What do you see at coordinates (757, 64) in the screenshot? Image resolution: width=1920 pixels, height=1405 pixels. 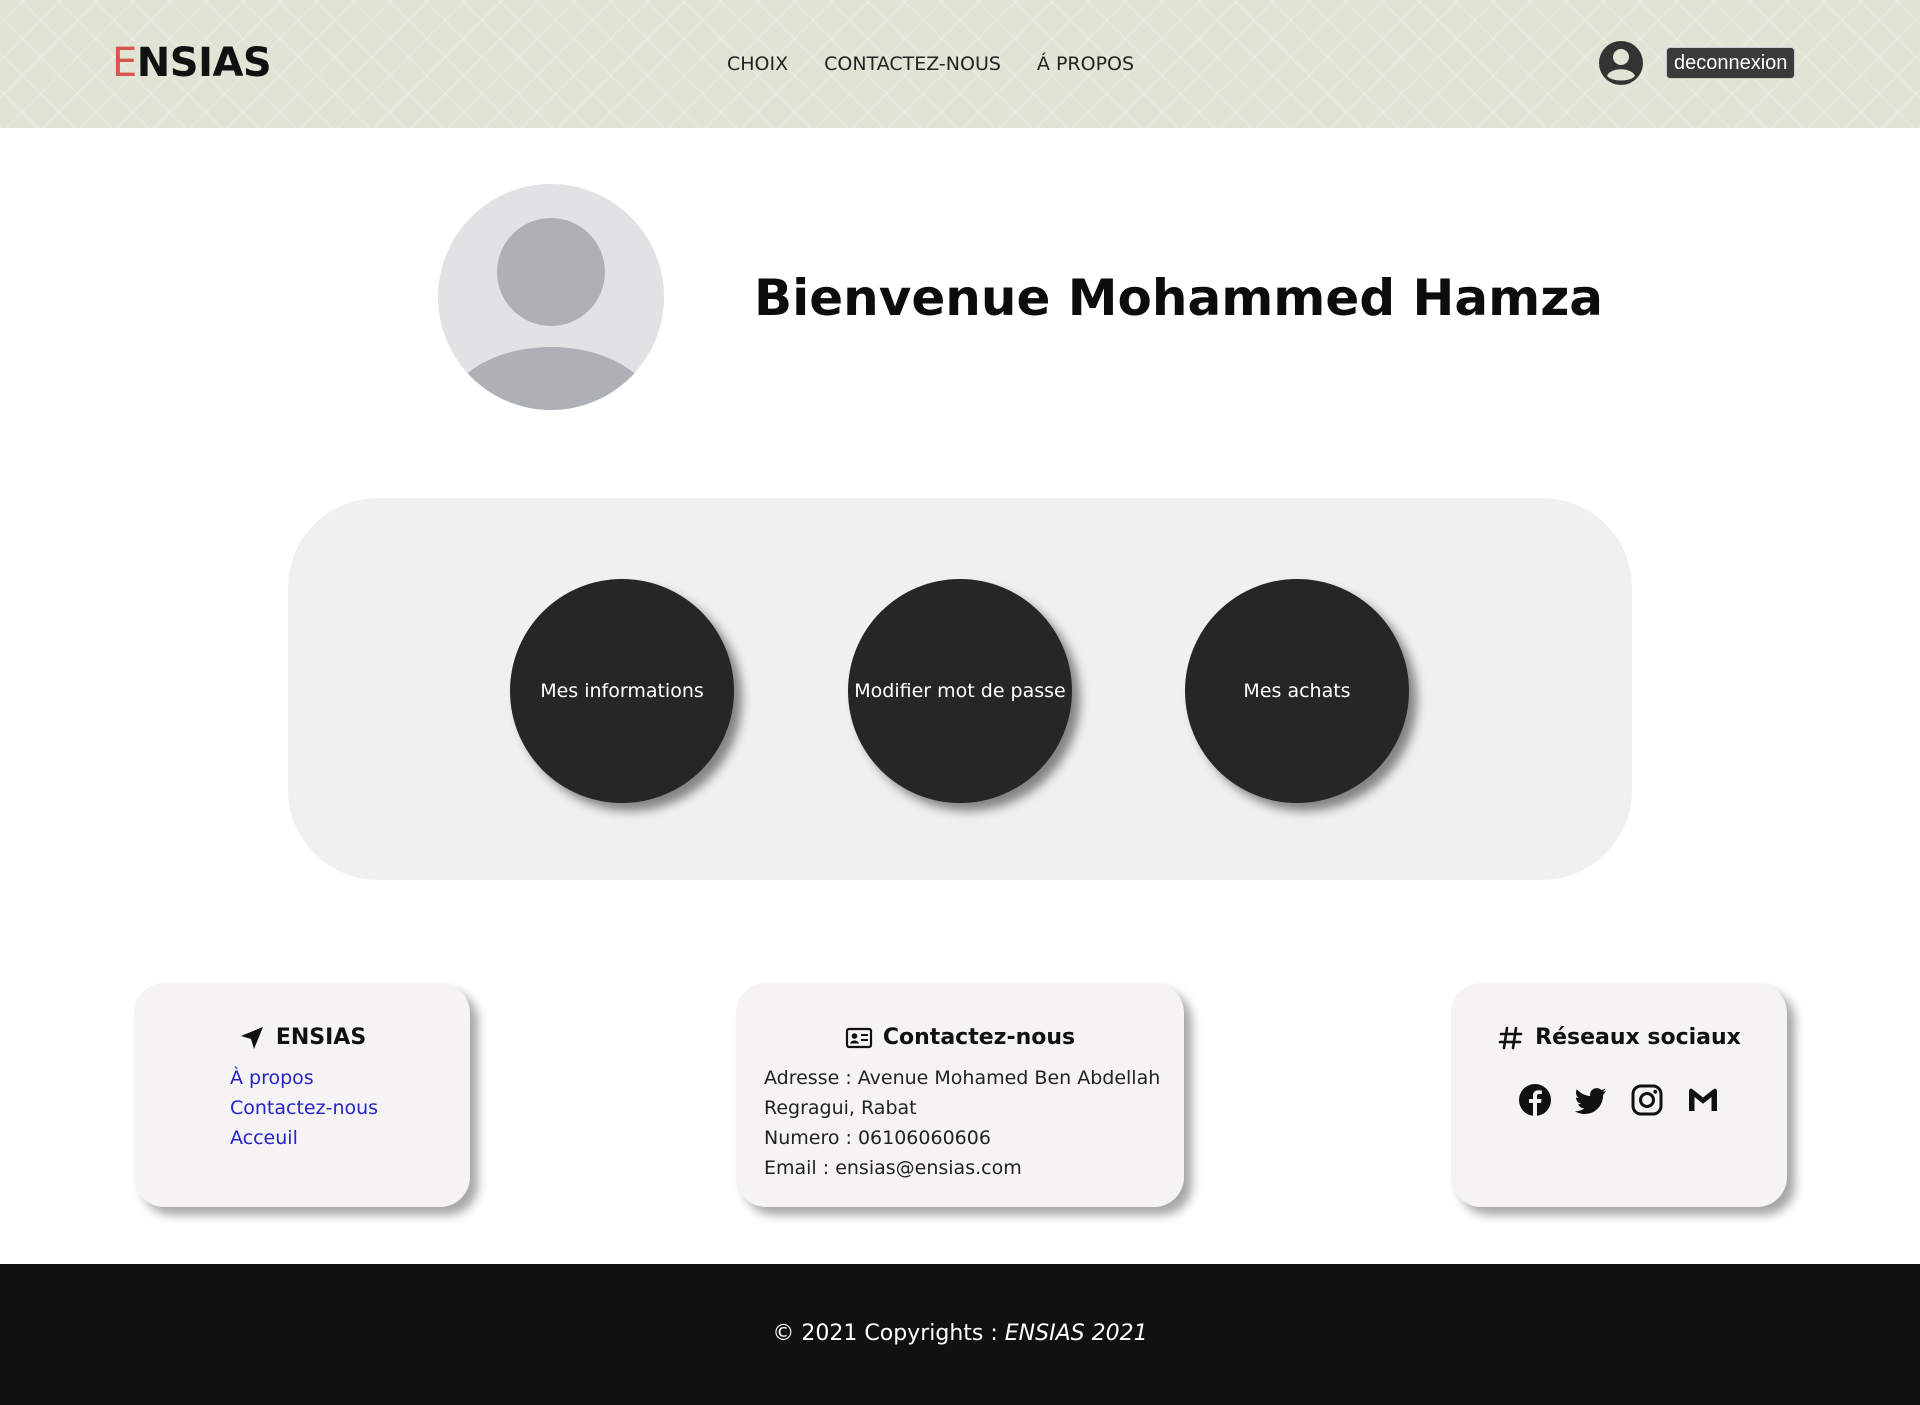 I see `nav-choix: CHOIX` at bounding box center [757, 64].